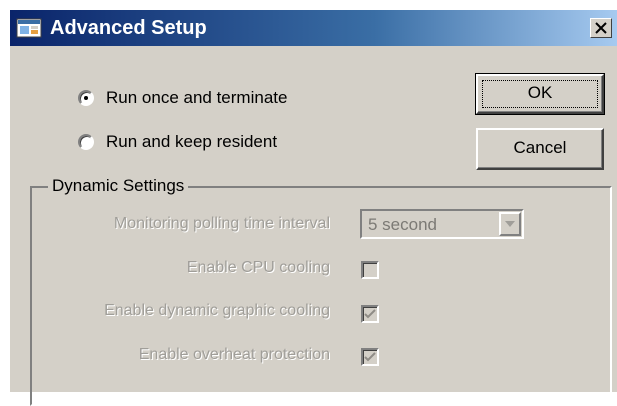  I want to click on chevron-down-icon, so click(510, 224).